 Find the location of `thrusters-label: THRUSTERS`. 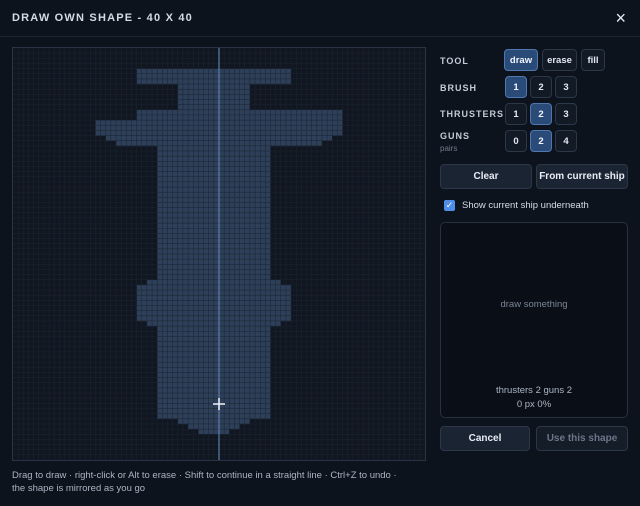

thrusters-label: THRUSTERS is located at coordinates (472, 114).